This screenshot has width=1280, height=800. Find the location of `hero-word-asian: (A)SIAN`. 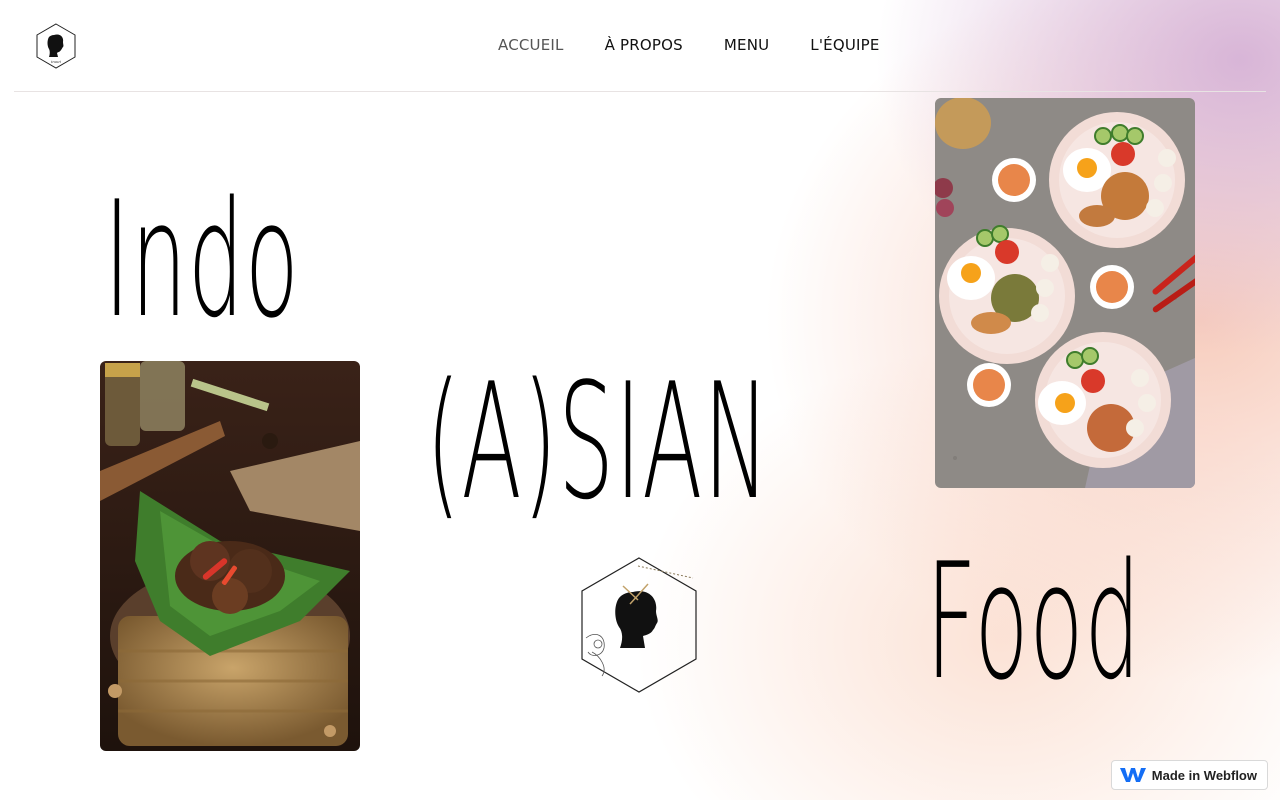

hero-word-asian: (A)SIAN is located at coordinates (598, 441).